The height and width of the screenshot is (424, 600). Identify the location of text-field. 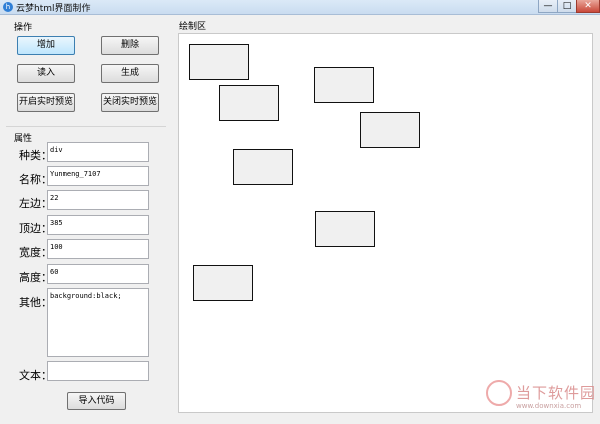
(98, 371).